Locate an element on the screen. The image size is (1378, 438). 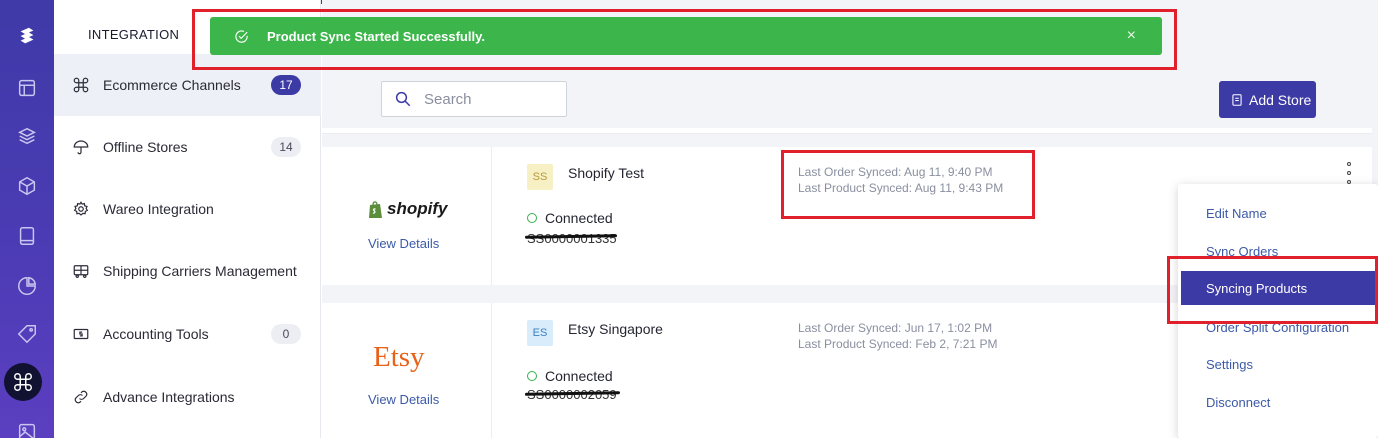
box-icon is located at coordinates (27, 186).